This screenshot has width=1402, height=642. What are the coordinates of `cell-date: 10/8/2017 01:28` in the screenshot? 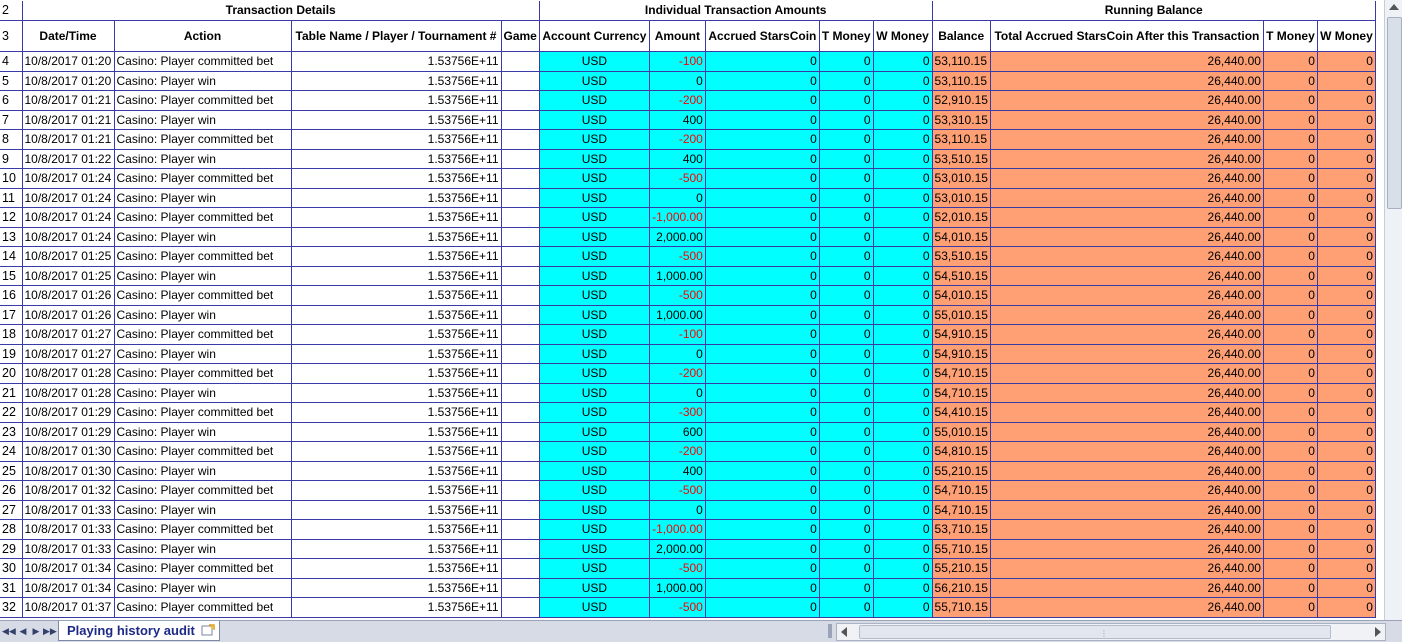 It's located at (68, 373).